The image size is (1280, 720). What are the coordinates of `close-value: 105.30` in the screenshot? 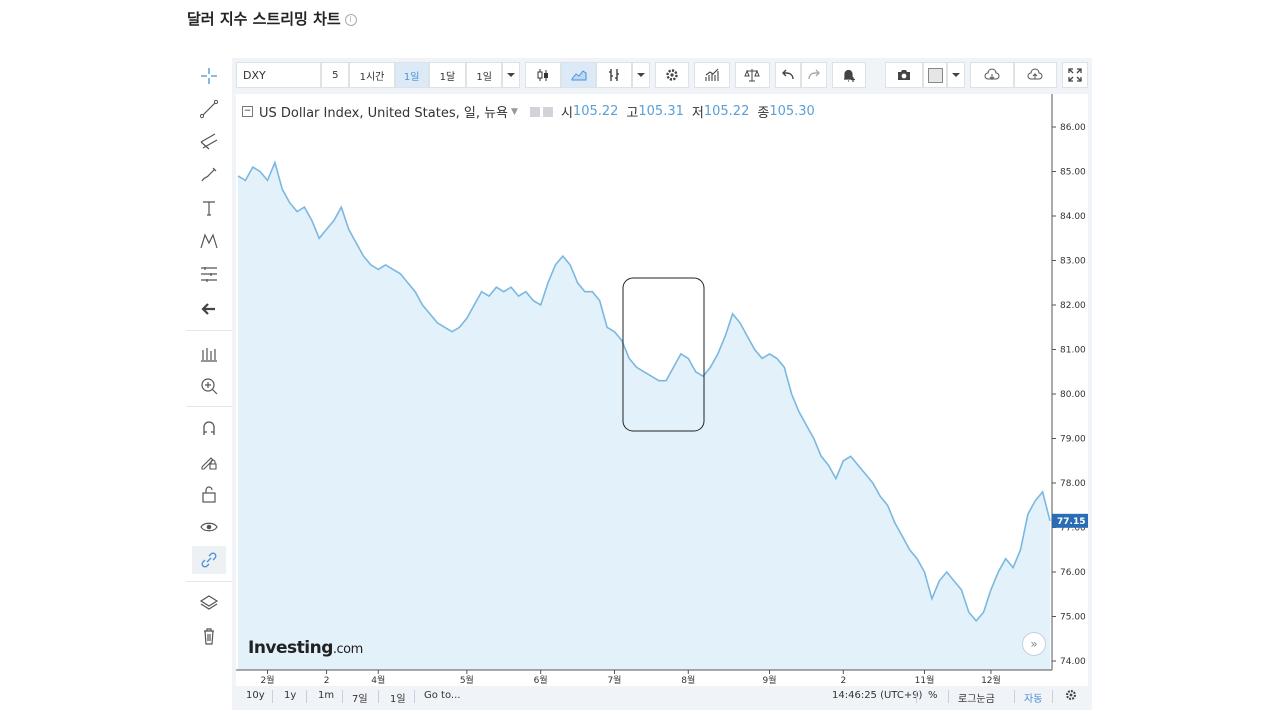 It's located at (792, 111).